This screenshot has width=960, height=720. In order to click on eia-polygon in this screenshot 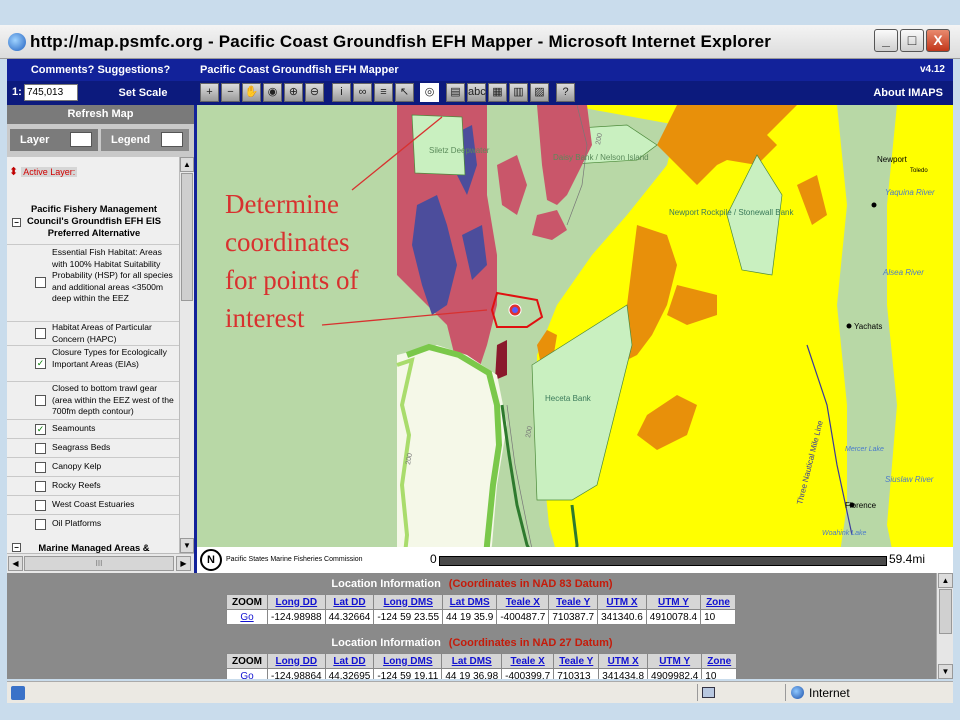, I will do `click(438, 145)`.